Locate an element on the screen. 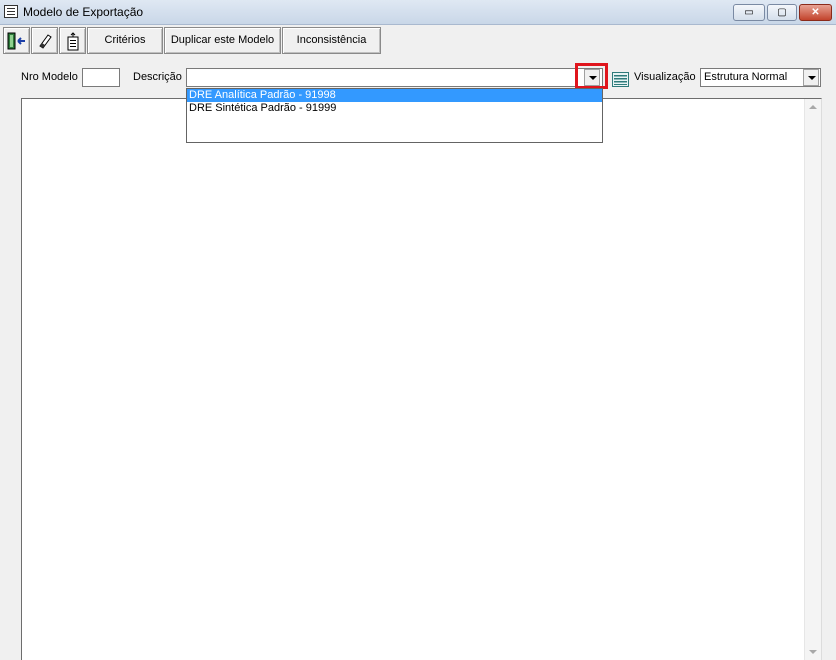  descricao-combobox is located at coordinates (394, 77).